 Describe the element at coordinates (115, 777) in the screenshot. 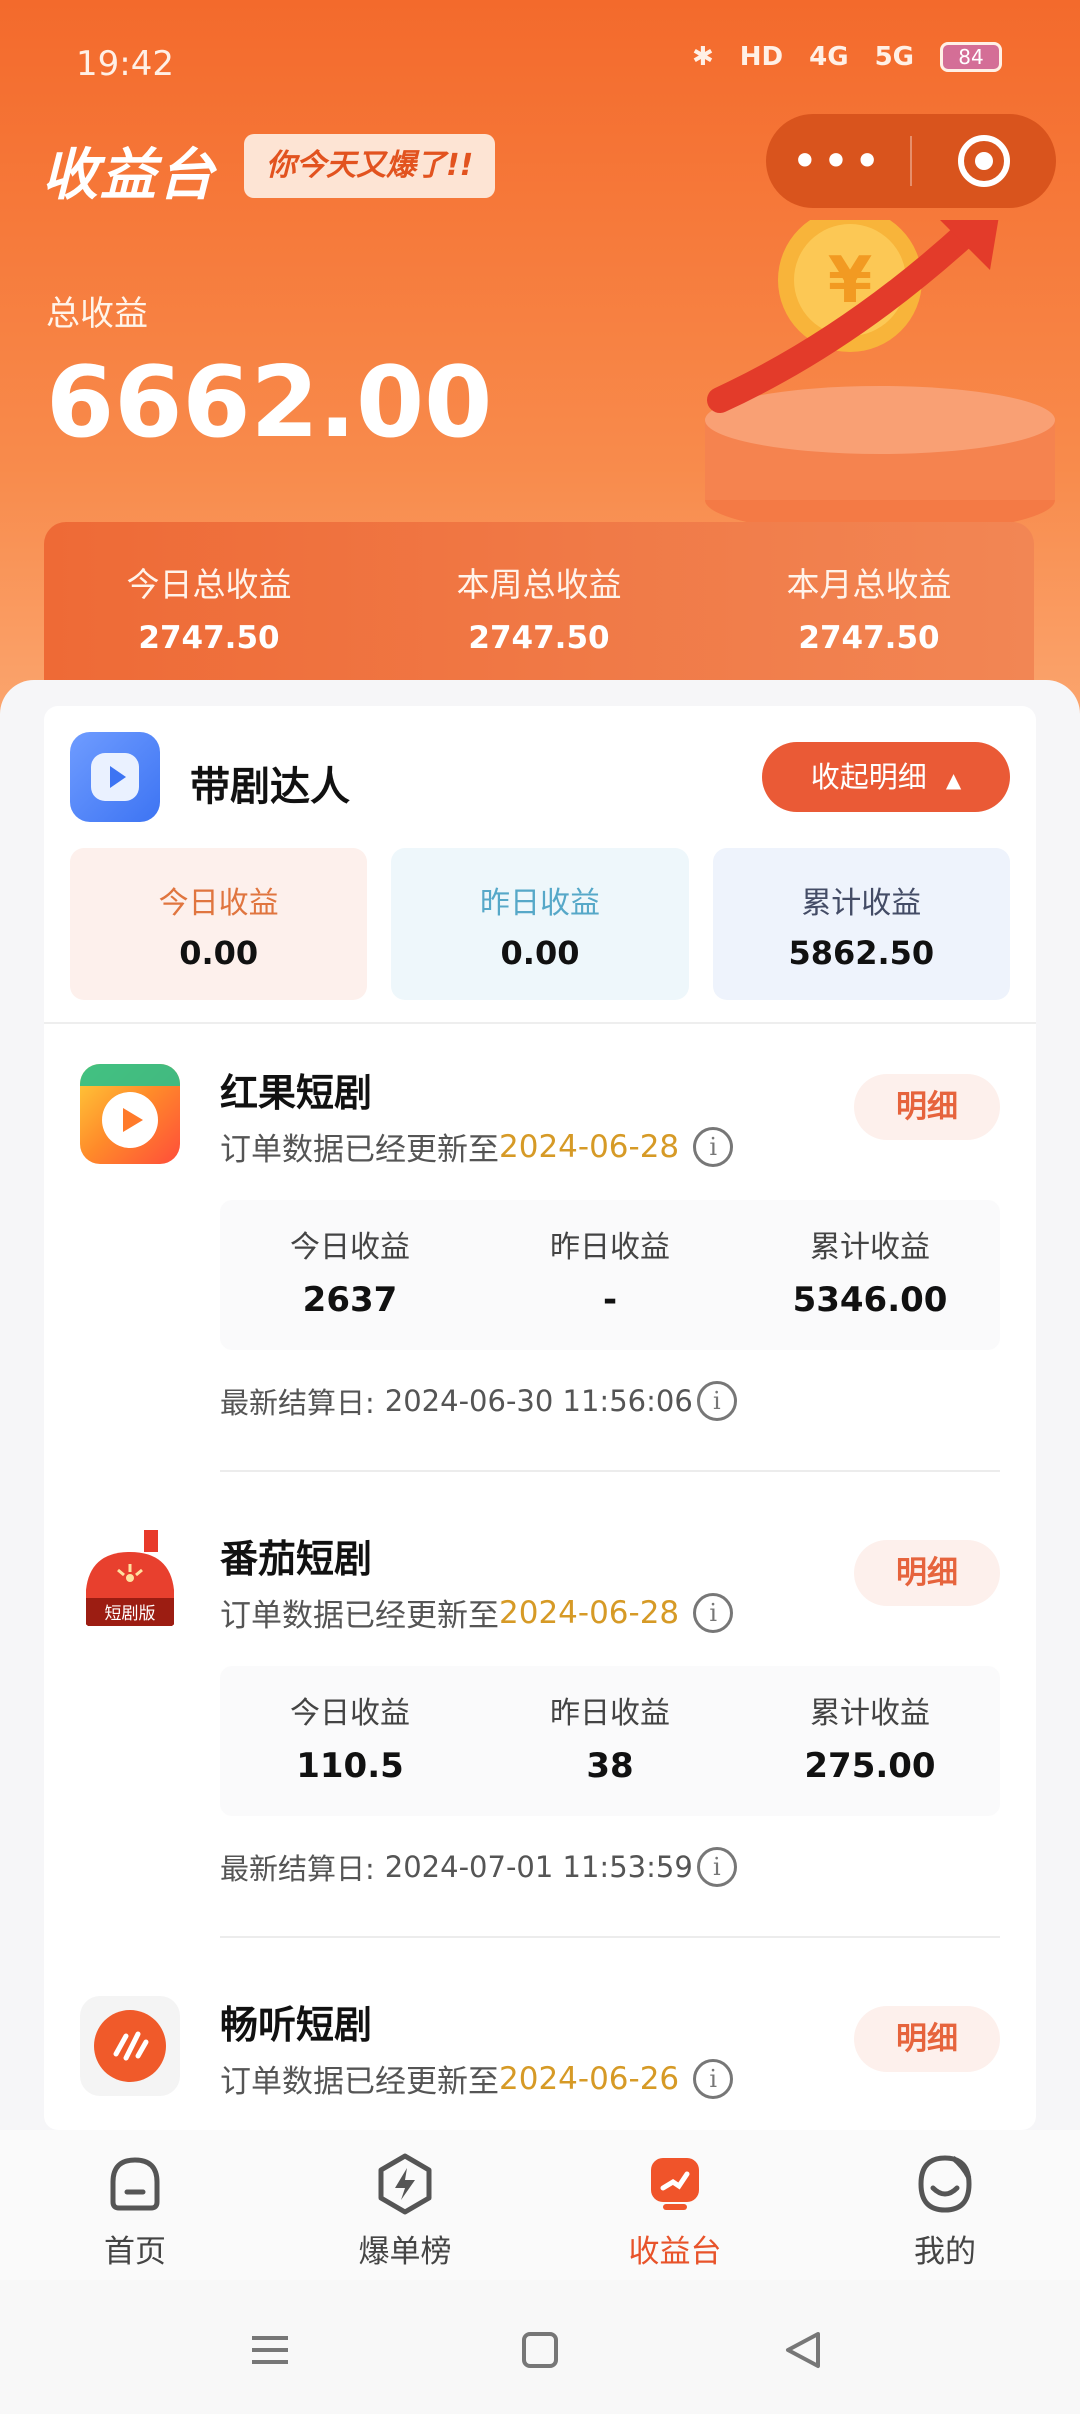

I see `play-app-icon` at that location.